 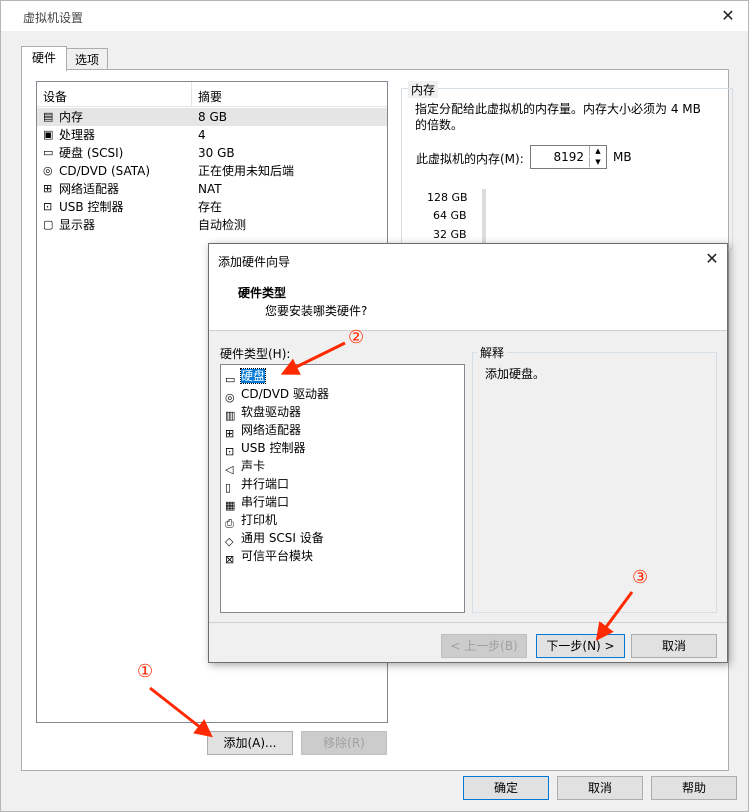 What do you see at coordinates (181, 712) in the screenshot?
I see `arrow-to-add-button` at bounding box center [181, 712].